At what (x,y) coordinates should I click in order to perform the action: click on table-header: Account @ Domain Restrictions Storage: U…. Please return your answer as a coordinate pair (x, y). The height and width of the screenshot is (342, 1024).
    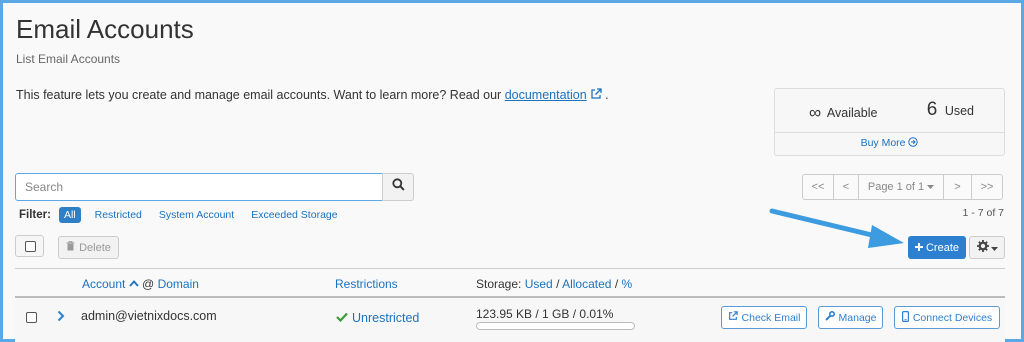
    Looking at the image, I should click on (510, 283).